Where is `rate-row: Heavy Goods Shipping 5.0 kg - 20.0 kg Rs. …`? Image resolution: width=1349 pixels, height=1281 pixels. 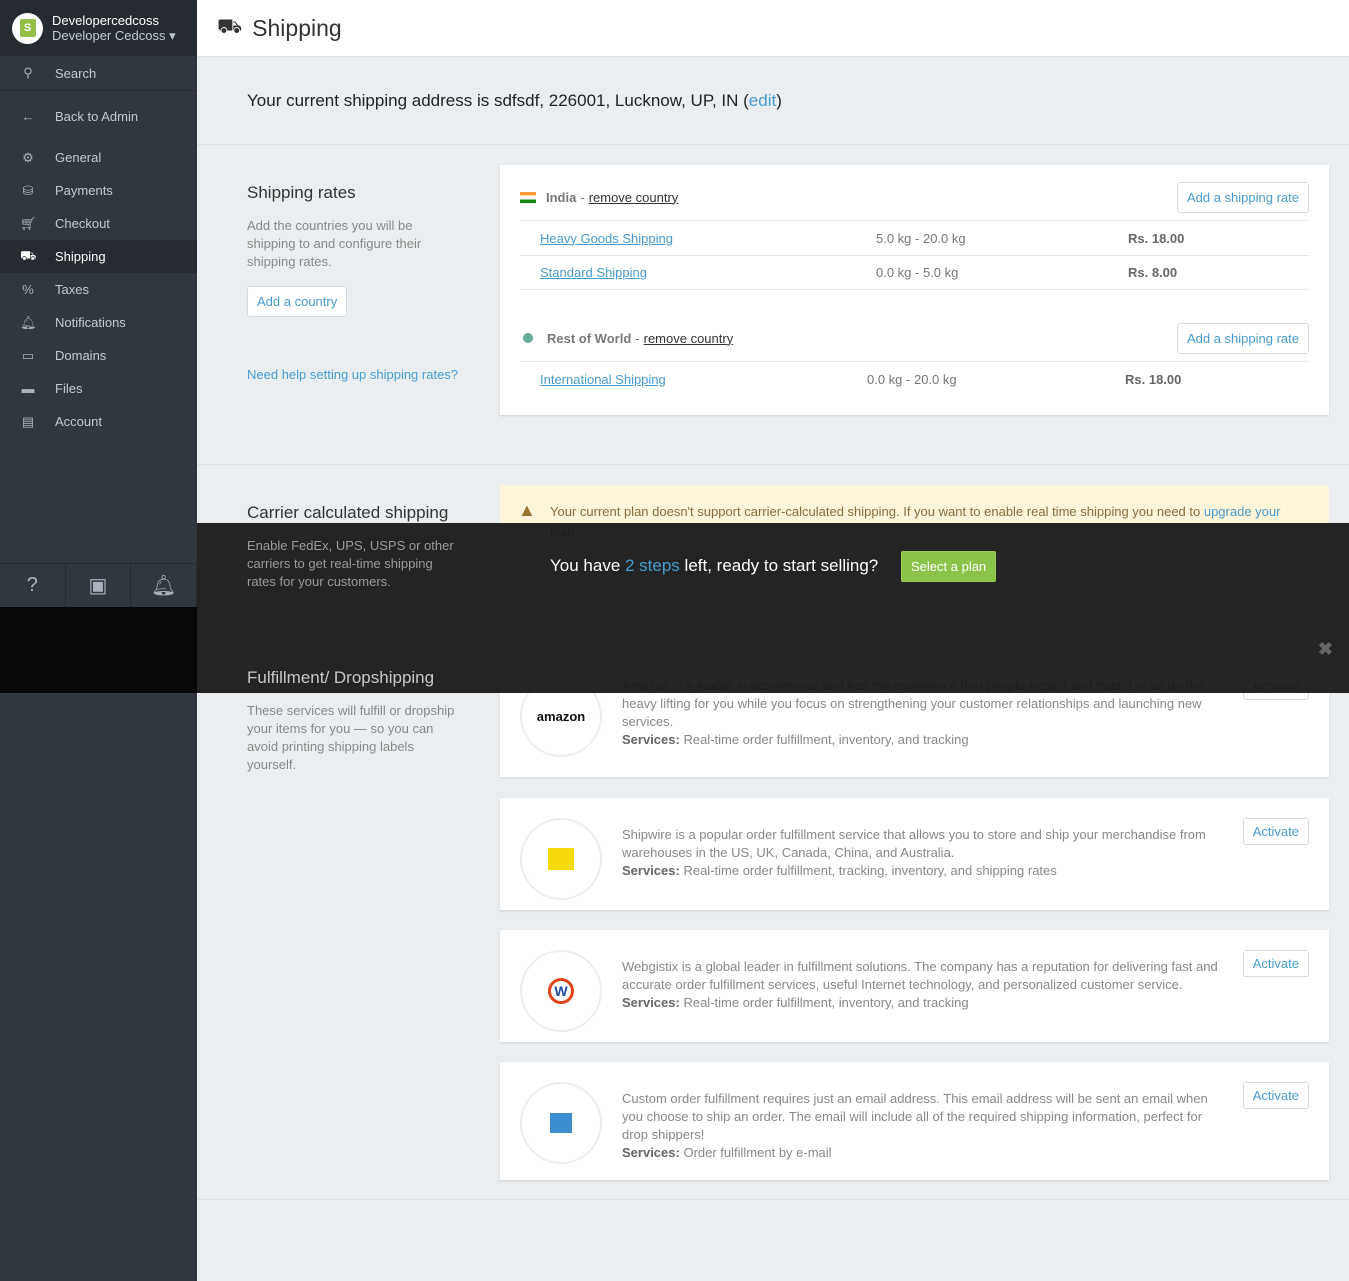
rate-row: Heavy Goods Shipping 5.0 kg - 20.0 kg Rs. … is located at coordinates (914, 237).